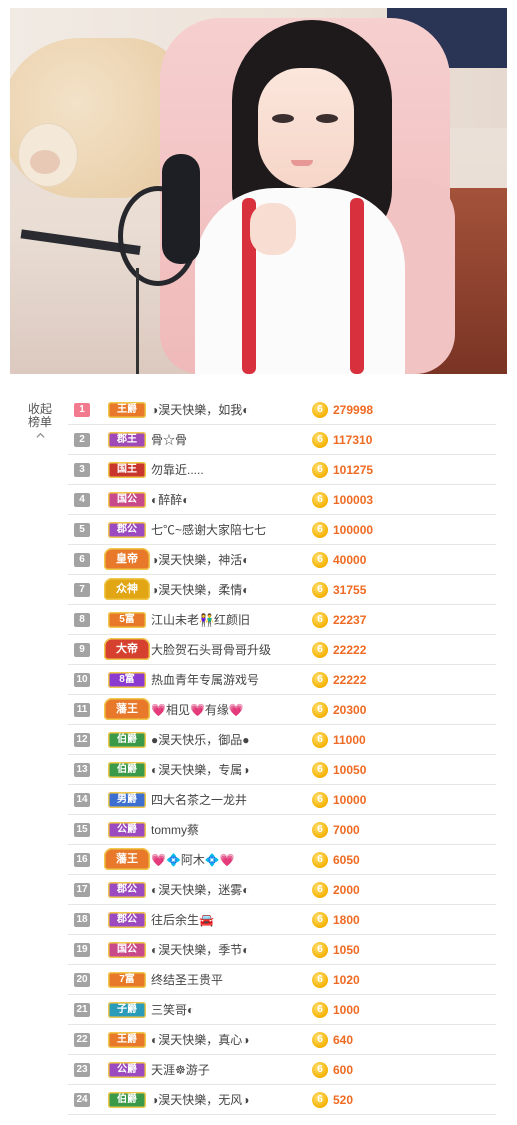 The height and width of the screenshot is (1125, 517). I want to click on ranking-row: 14 男爵 四大名茶之一龙井 6 10000, so click(282, 800).